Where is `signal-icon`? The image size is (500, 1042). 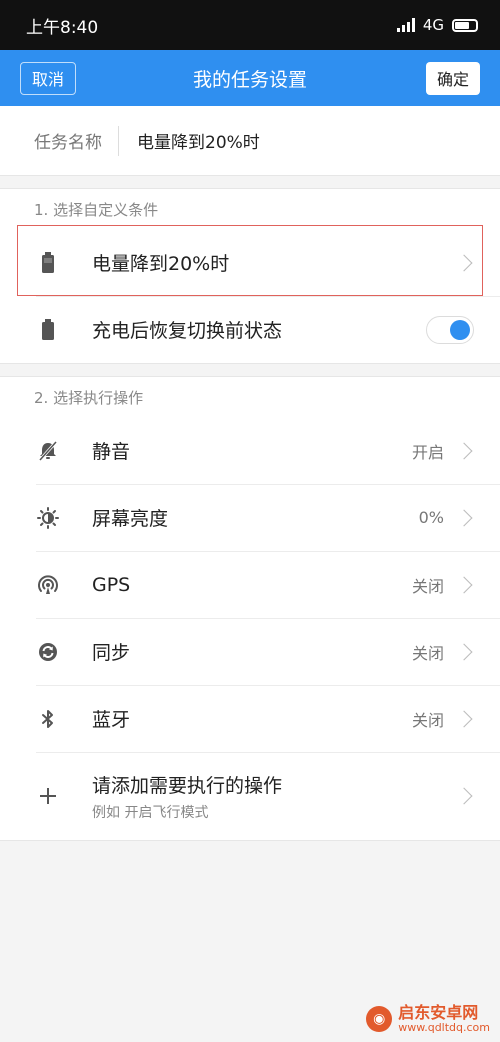 signal-icon is located at coordinates (405, 25).